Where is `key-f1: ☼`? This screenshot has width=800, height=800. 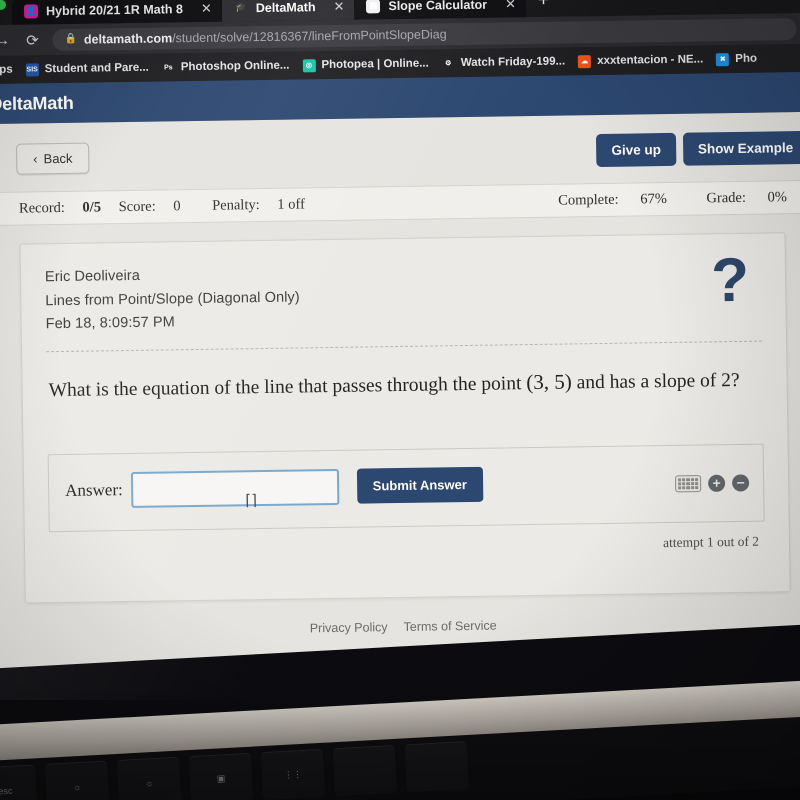
key-f1: ☼ is located at coordinates (77, 780).